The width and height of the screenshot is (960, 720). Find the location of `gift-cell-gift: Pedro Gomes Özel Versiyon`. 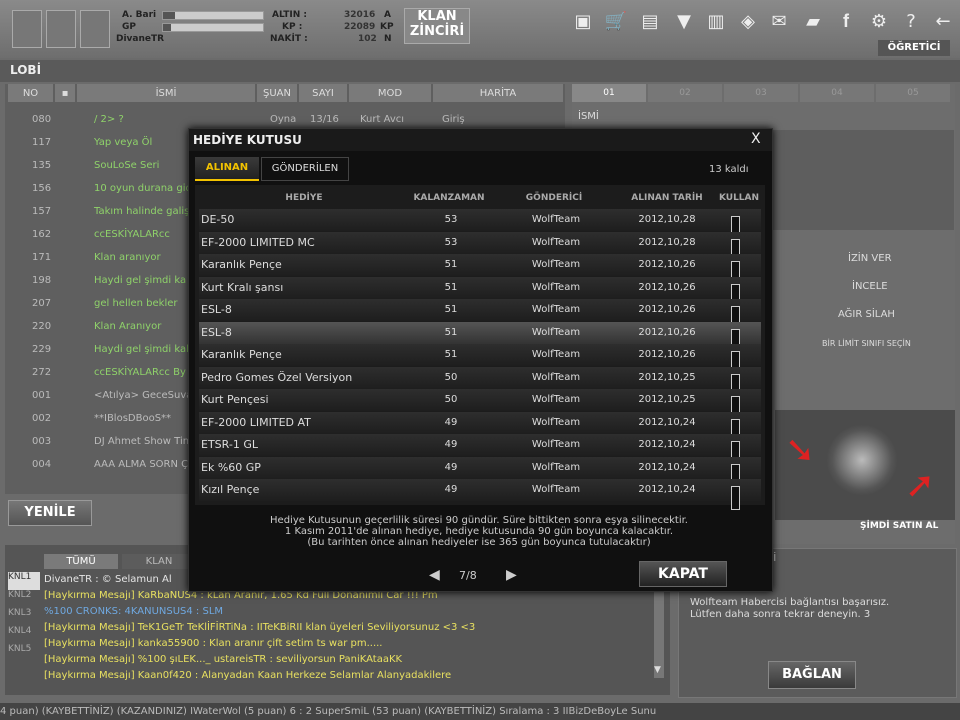

gift-cell-gift: Pedro Gomes Özel Versiyon is located at coordinates (277, 377).